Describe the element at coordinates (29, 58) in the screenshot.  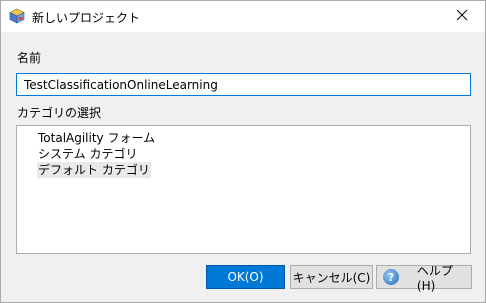
I see `name-label: 名前` at that location.